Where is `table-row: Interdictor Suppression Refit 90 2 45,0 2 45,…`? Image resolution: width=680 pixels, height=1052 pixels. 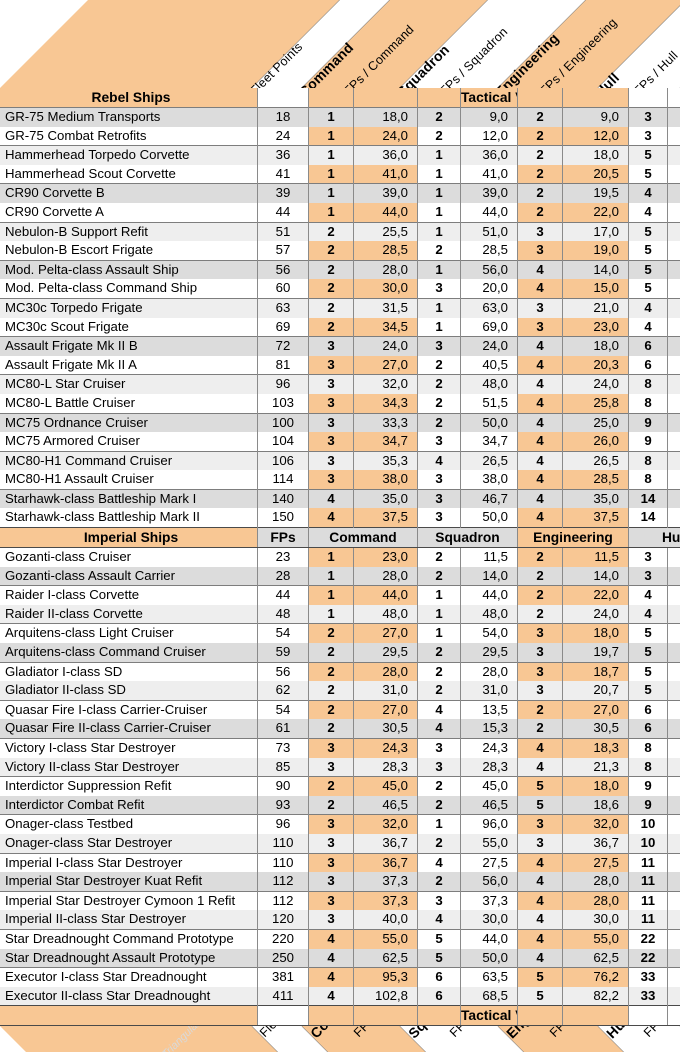
table-row: Interdictor Suppression Refit 90 2 45,0 2 45,… is located at coordinates (340, 786).